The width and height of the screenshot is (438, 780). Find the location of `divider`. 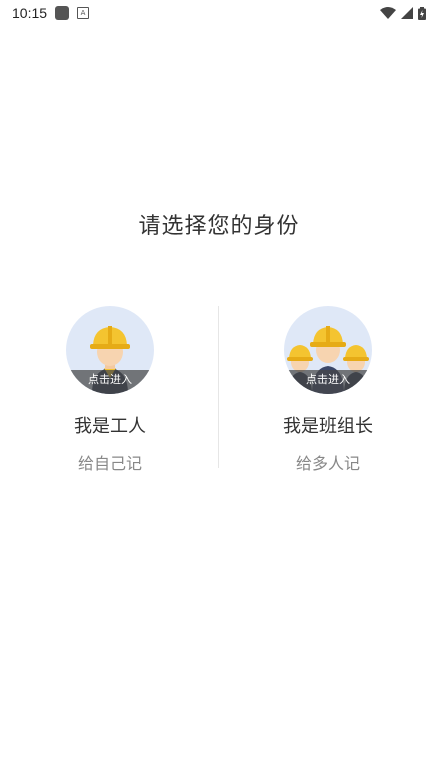

divider is located at coordinates (218, 387).